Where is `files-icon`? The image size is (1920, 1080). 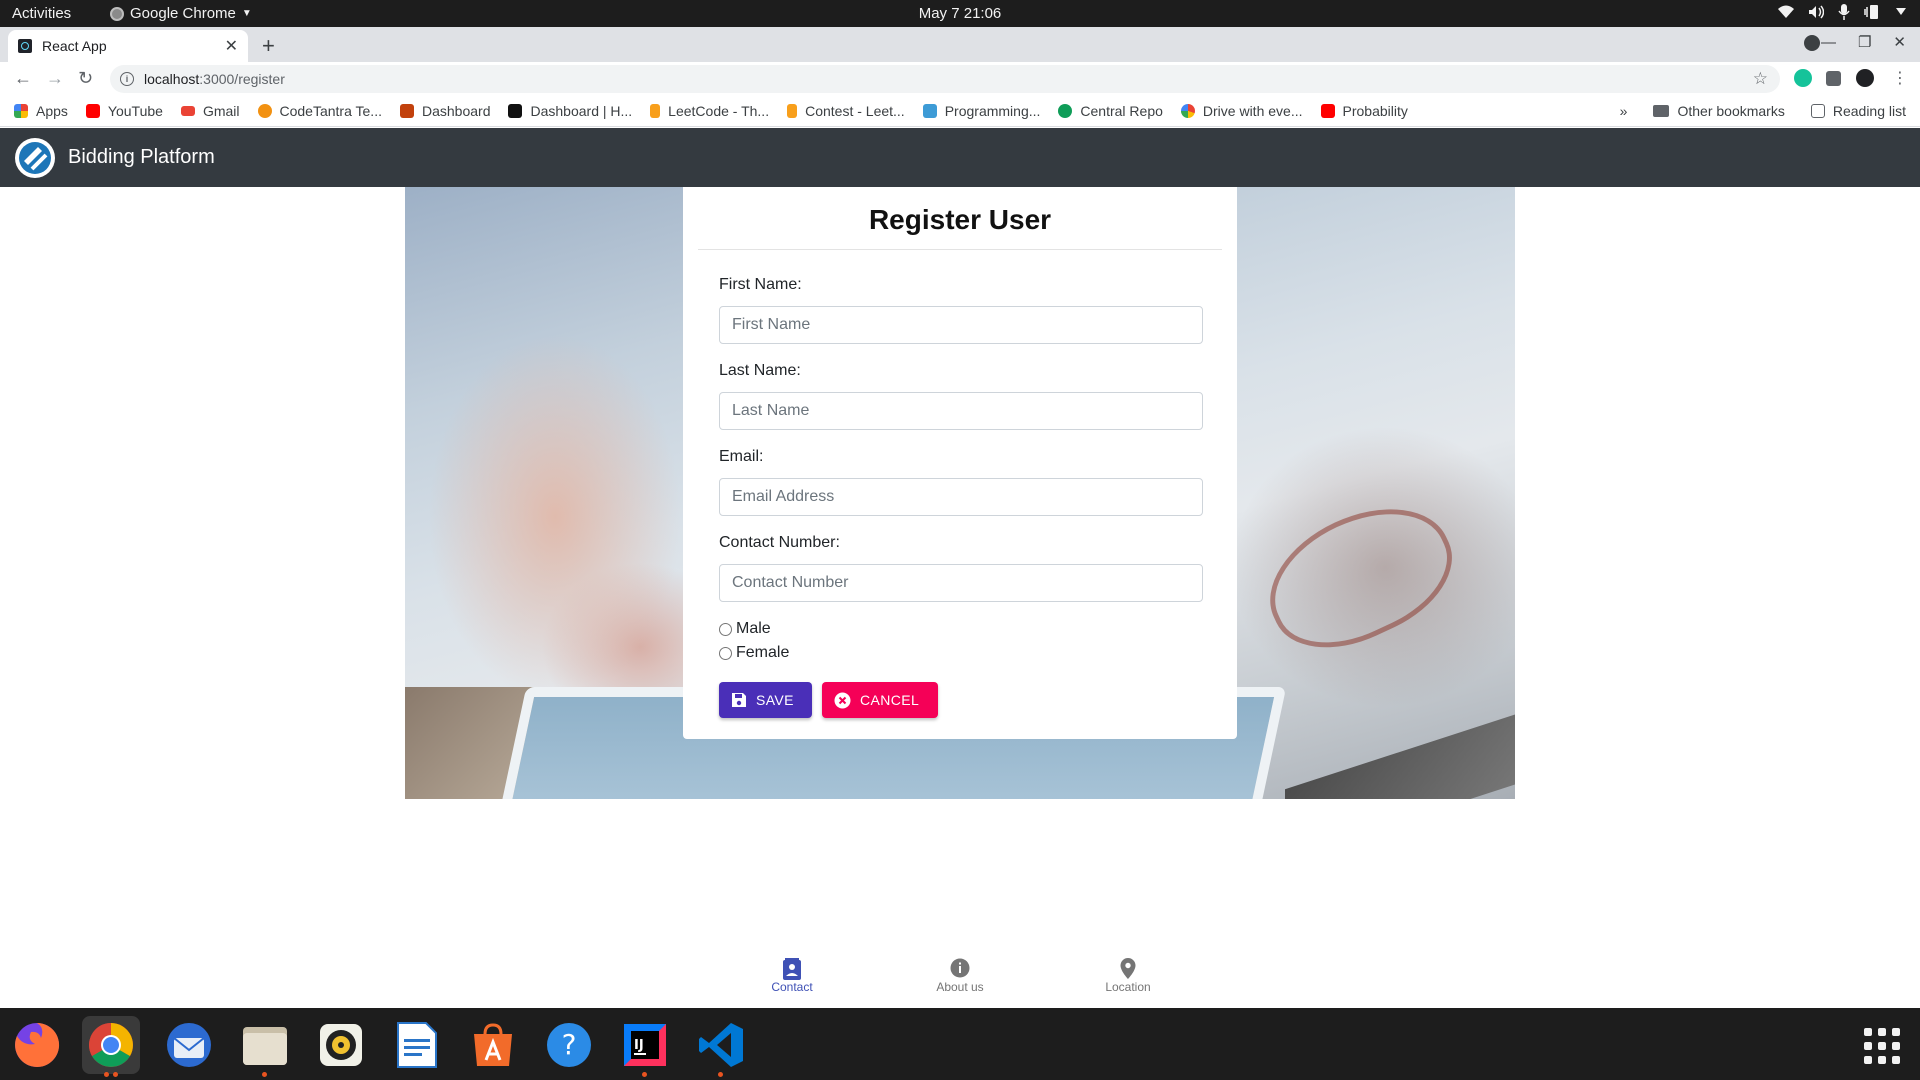
files-icon is located at coordinates (265, 1046).